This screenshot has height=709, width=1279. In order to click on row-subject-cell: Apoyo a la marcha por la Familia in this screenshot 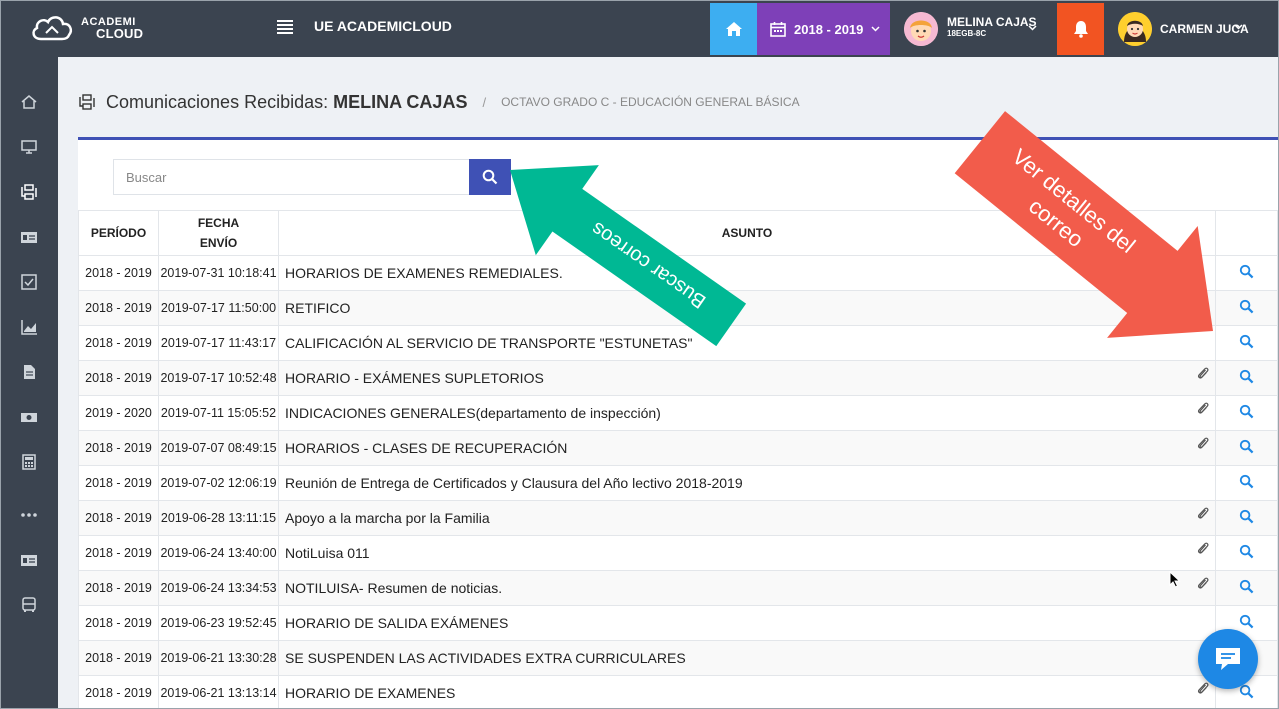, I will do `click(747, 518)`.